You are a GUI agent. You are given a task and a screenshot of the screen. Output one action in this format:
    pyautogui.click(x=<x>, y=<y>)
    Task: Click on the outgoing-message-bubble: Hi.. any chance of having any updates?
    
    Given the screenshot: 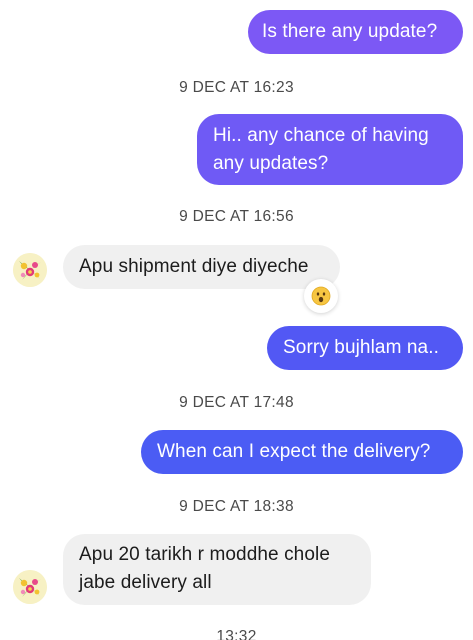 What is the action you would take?
    pyautogui.click(x=330, y=149)
    